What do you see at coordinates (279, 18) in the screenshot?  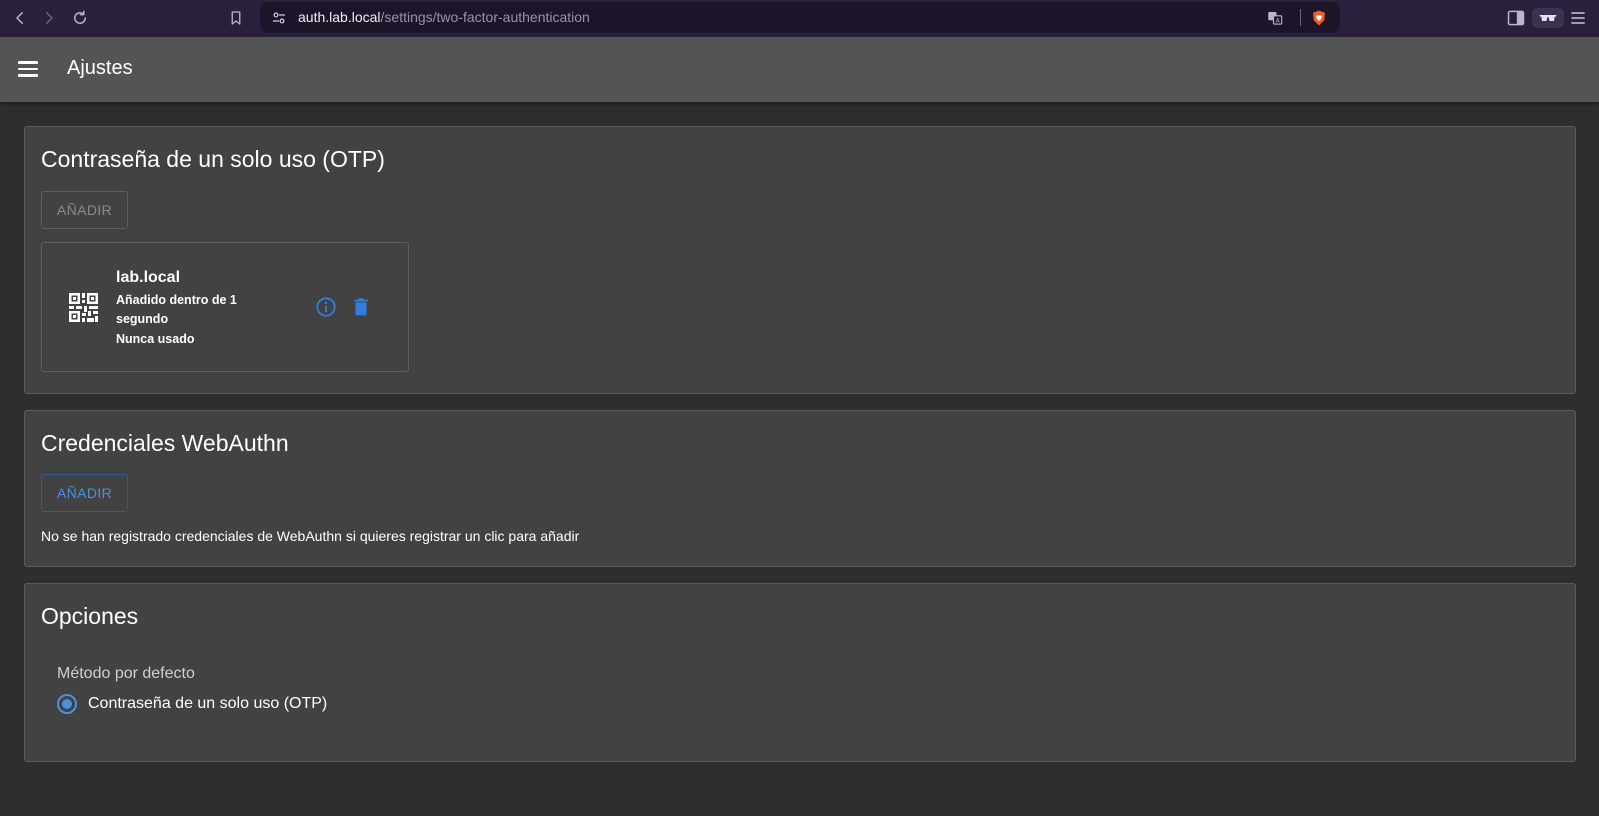 I see `site-settings-icon` at bounding box center [279, 18].